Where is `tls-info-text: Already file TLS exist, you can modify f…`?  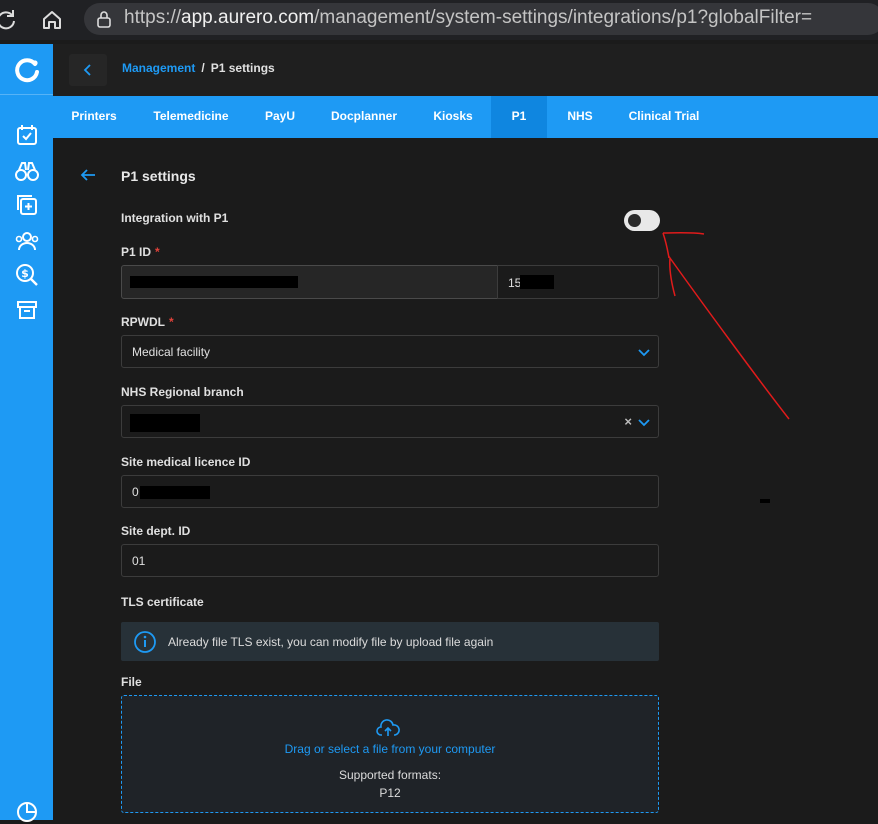
tls-info-text: Already file TLS exist, you can modify f… is located at coordinates (331, 642).